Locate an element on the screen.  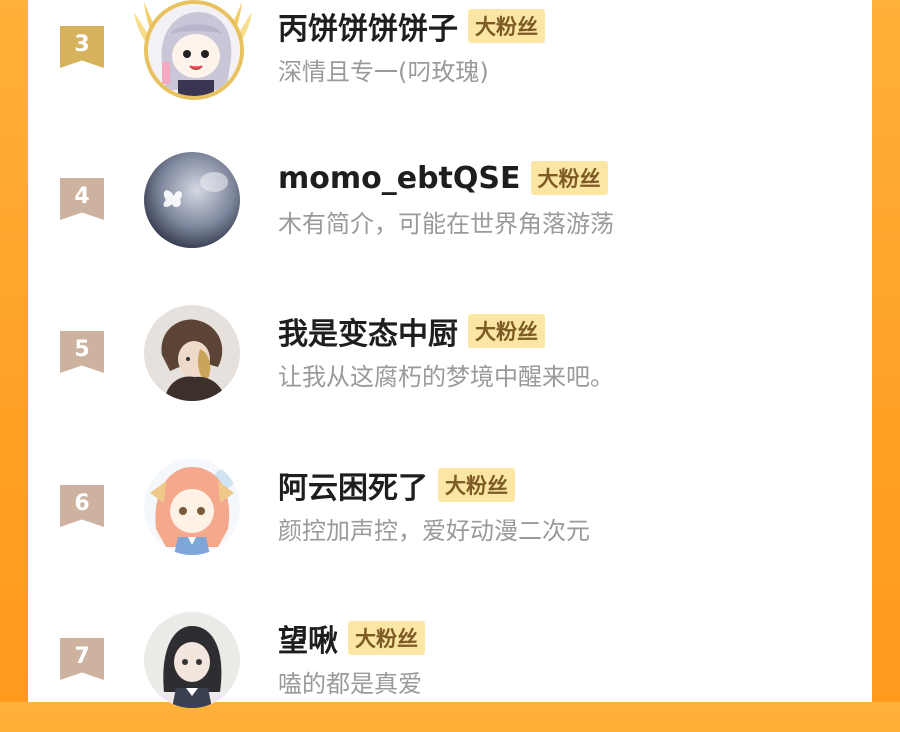
sketch-character-avatar-icon is located at coordinates (192, 353).